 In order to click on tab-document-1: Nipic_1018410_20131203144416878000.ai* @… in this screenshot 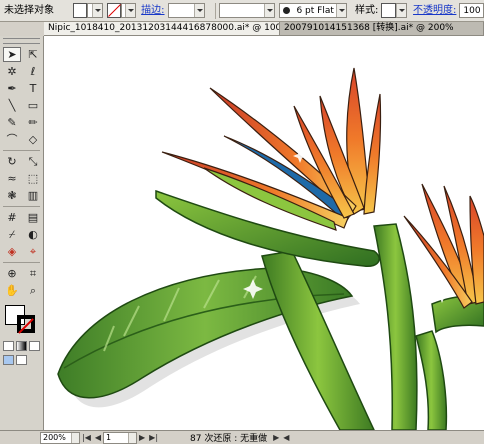, I will do `click(162, 28)`.